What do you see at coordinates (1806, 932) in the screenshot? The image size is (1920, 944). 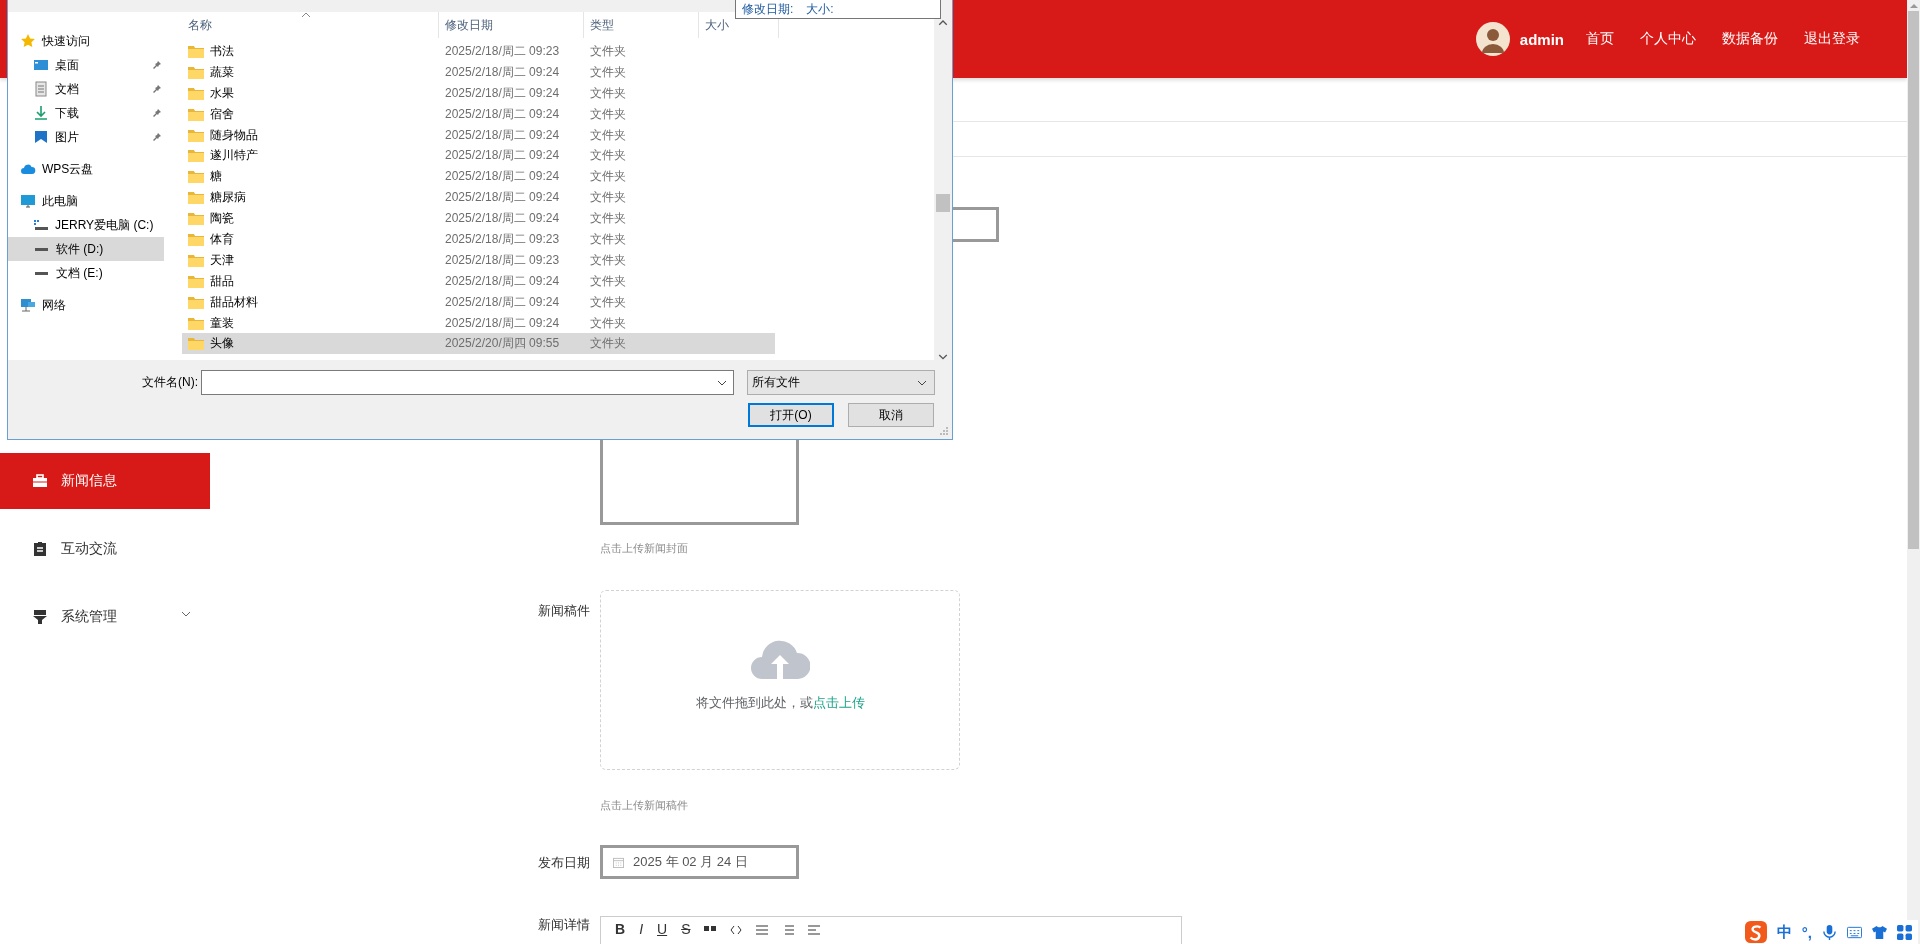 I see `punctuation-toggle: °,` at bounding box center [1806, 932].